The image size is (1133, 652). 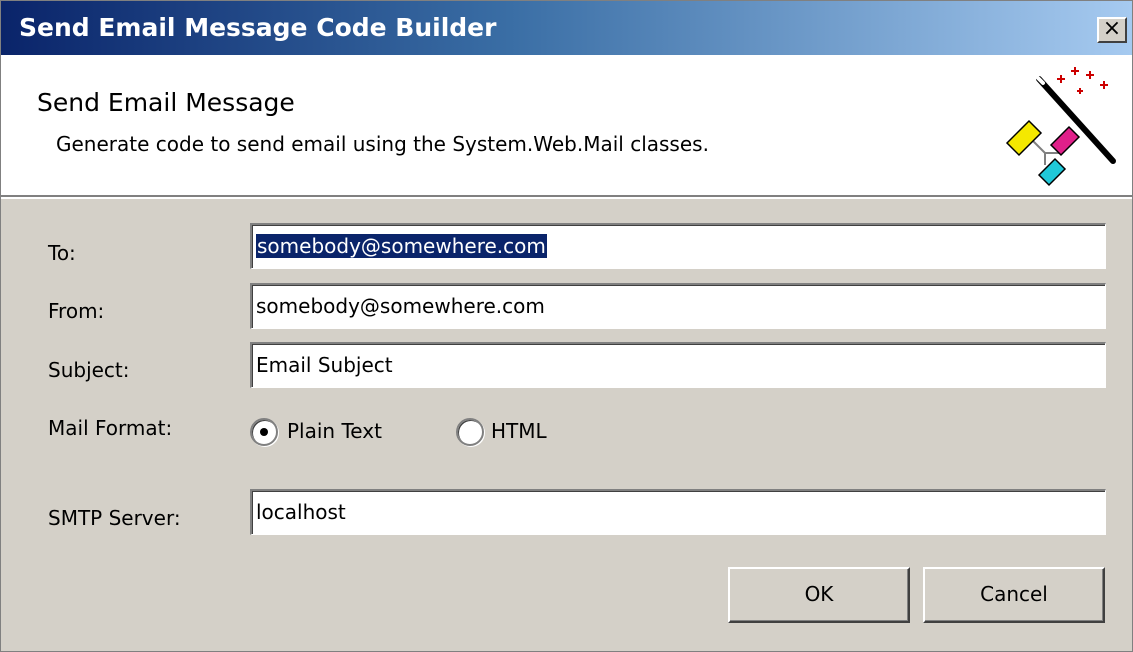 What do you see at coordinates (1060, 127) in the screenshot?
I see `magic-wand-icon` at bounding box center [1060, 127].